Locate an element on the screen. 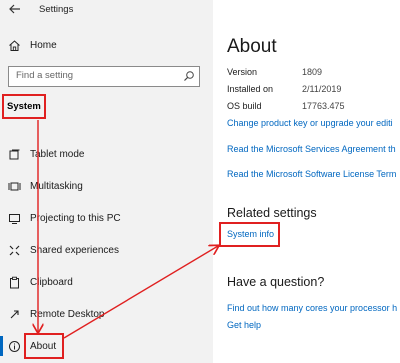 The height and width of the screenshot is (363, 400). spec-label: OS build is located at coordinates (244, 106).